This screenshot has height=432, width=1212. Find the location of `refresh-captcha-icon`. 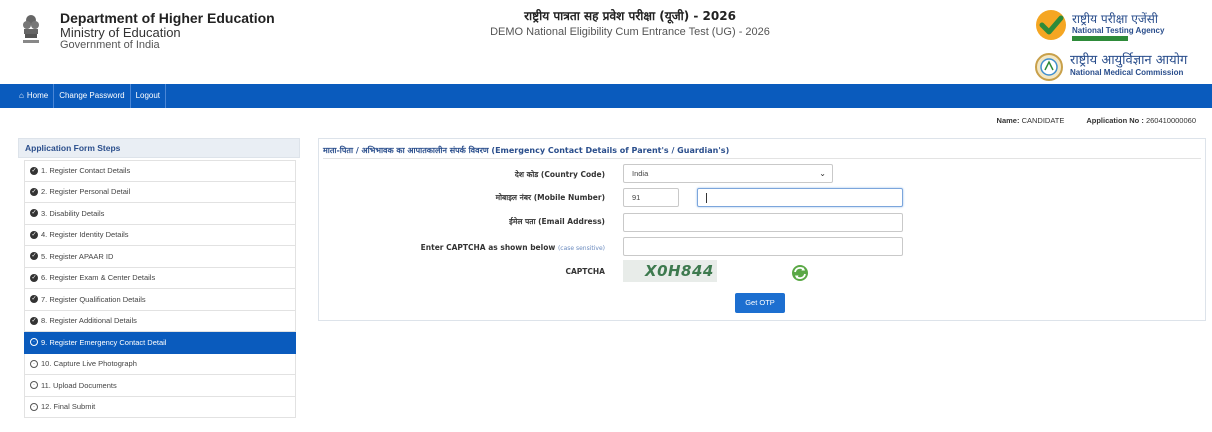

refresh-captcha-icon is located at coordinates (800, 273).